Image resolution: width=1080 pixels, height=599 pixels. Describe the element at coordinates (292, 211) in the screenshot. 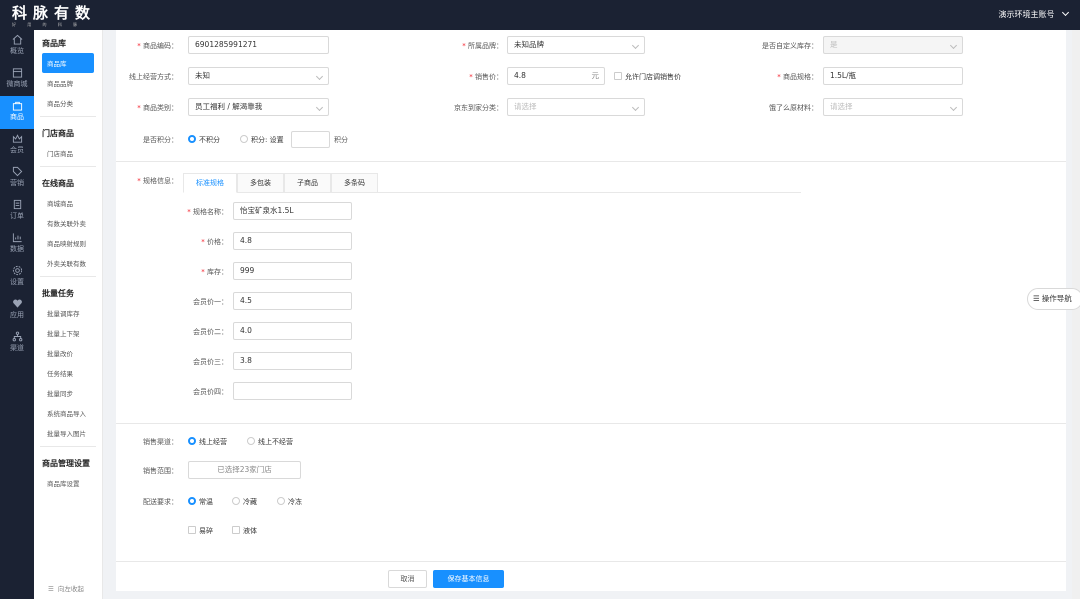

I see `spec-name-input: 怡宝矿泉水1.5L` at that location.